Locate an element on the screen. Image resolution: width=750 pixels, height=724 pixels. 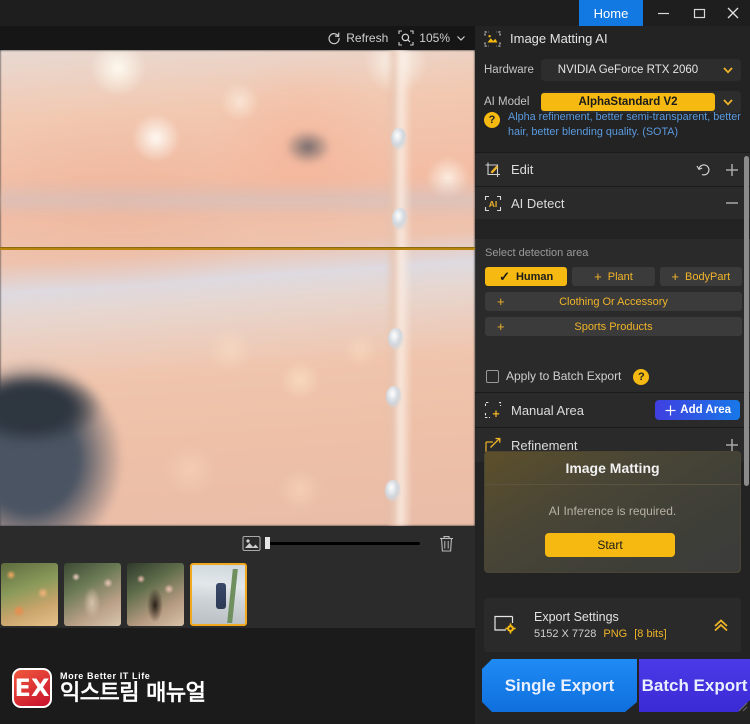
crosshair-icon is located at coordinates (670, 410).